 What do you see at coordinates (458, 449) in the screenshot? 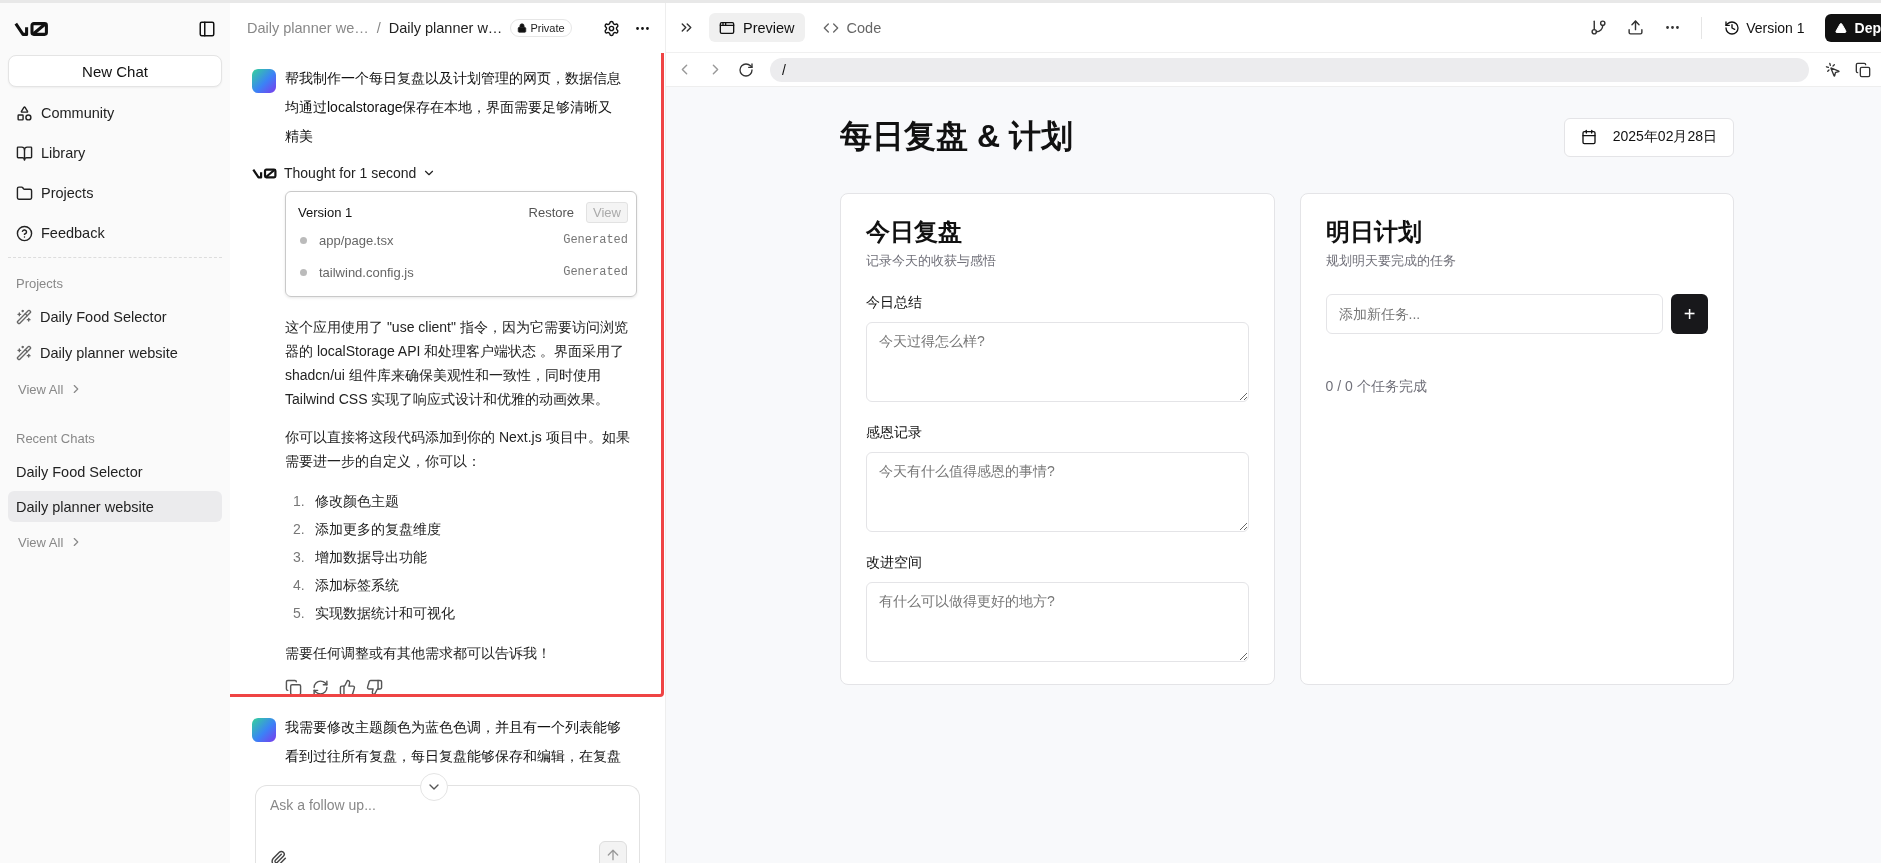
I see `message-paragraph: 你可以直接将这段代码添加到你的 Next.js 项目中。如果需要进一步的自定义，你可以：` at bounding box center [458, 449].